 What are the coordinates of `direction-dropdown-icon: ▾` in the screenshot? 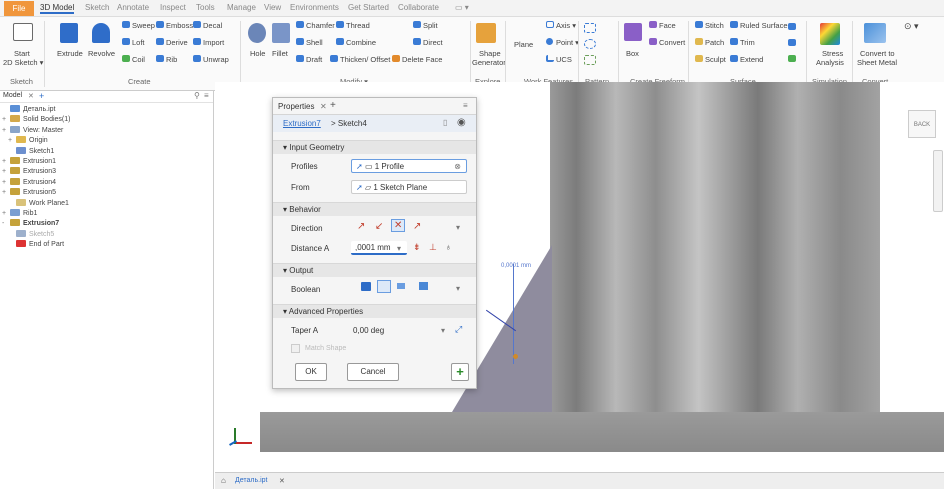 It's located at (458, 227).